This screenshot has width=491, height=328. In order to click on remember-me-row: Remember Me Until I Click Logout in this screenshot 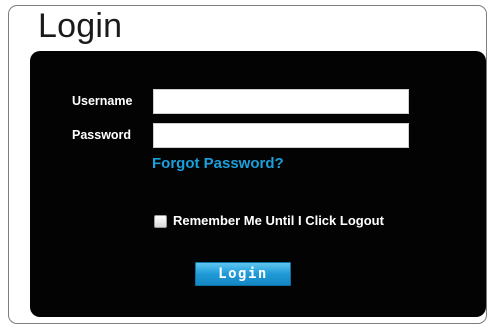, I will do `click(269, 221)`.